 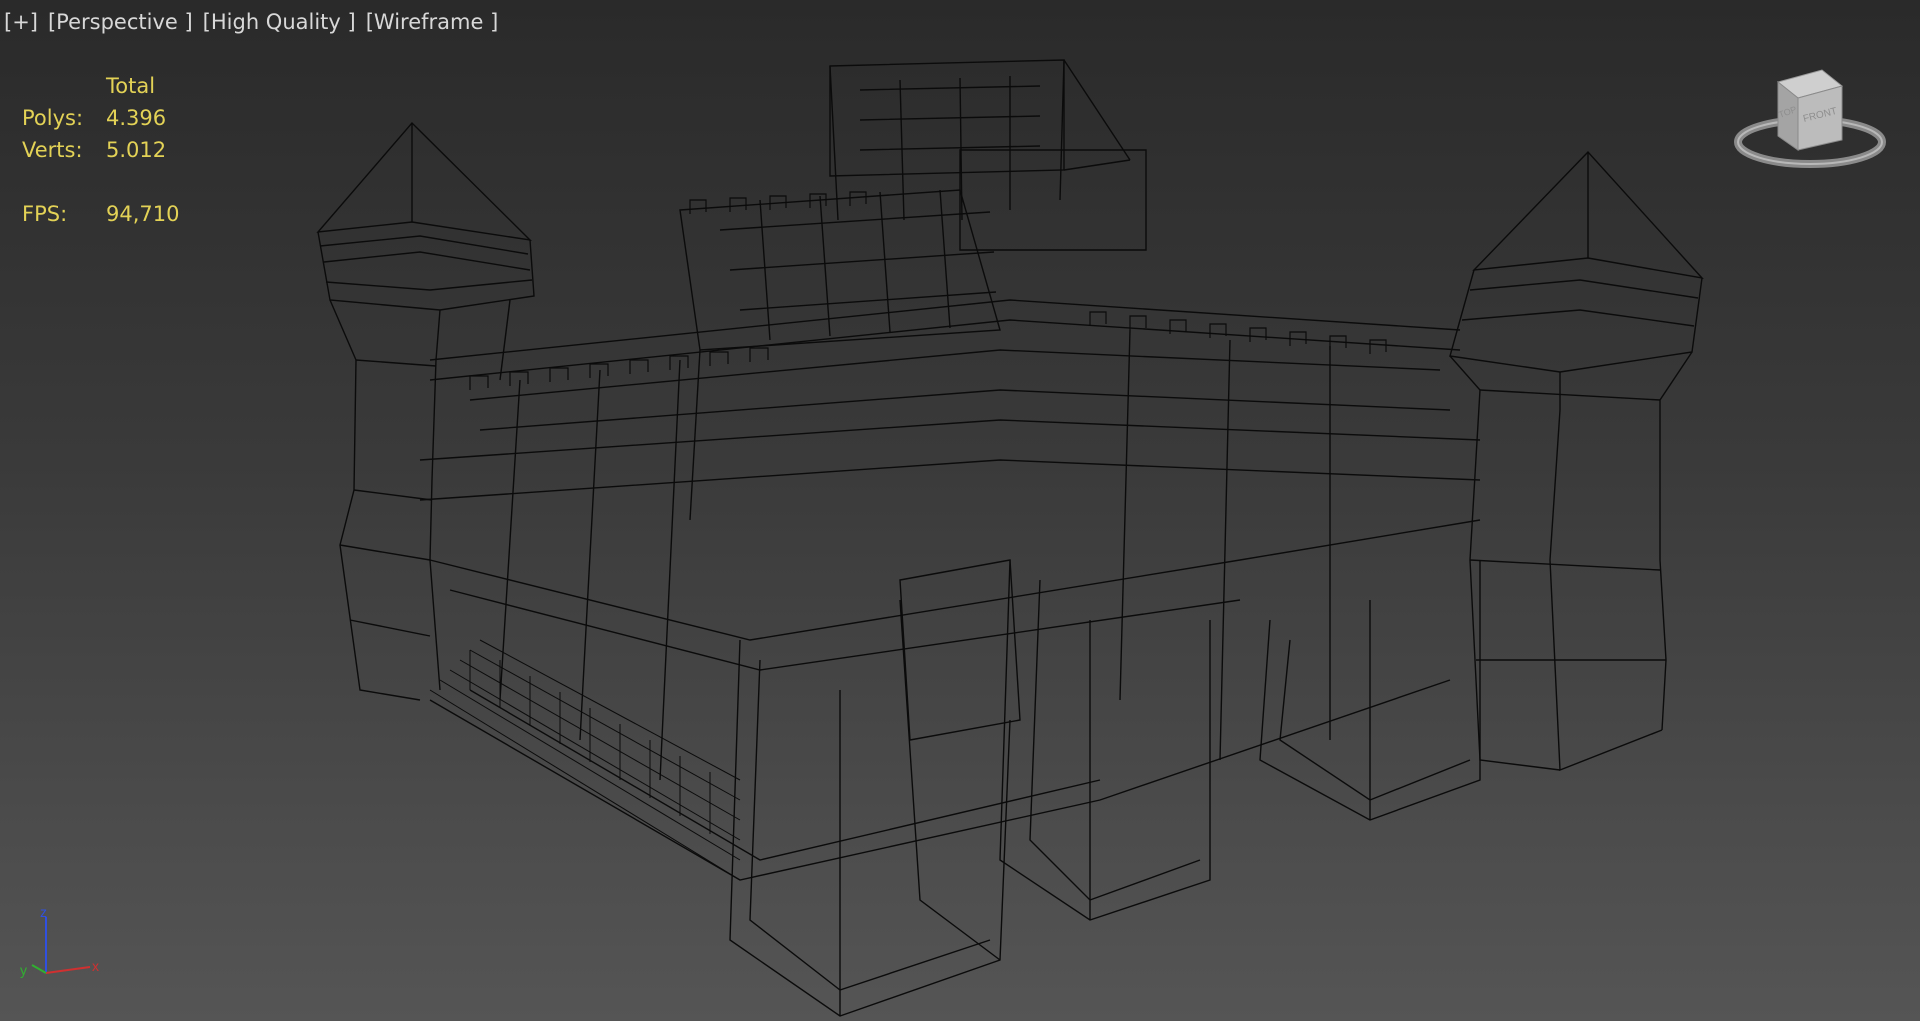 What do you see at coordinates (68, 970) in the screenshot?
I see `axis-x-line` at bounding box center [68, 970].